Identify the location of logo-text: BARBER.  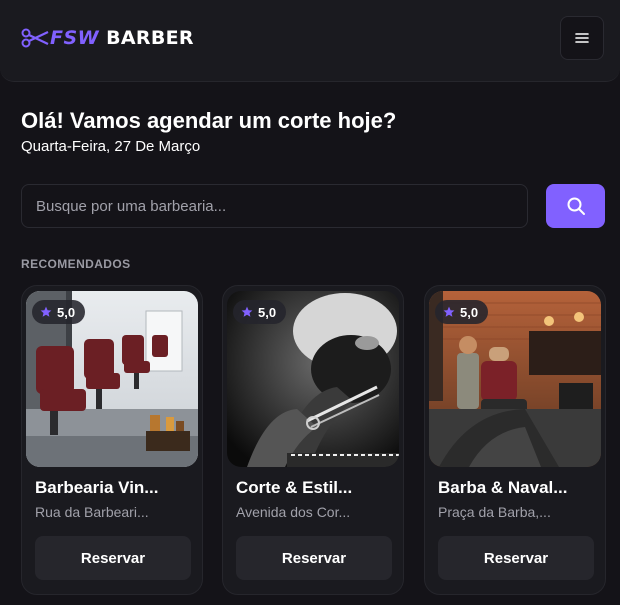
(150, 38).